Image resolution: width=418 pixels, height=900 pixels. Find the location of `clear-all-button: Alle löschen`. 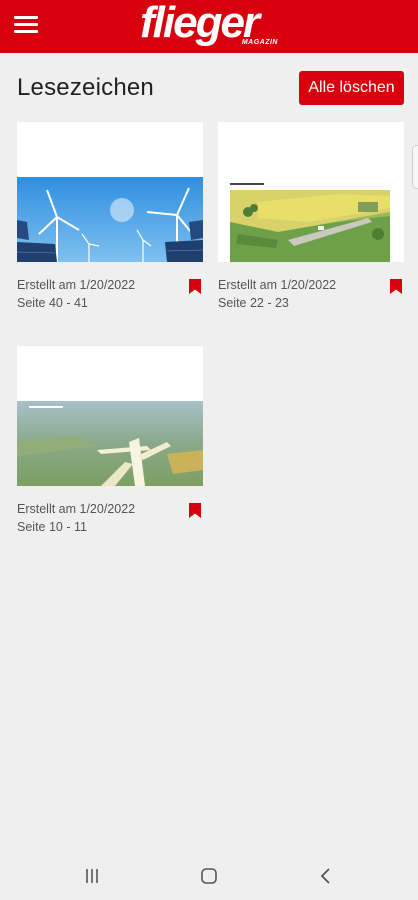

clear-all-button: Alle löschen is located at coordinates (351, 88).